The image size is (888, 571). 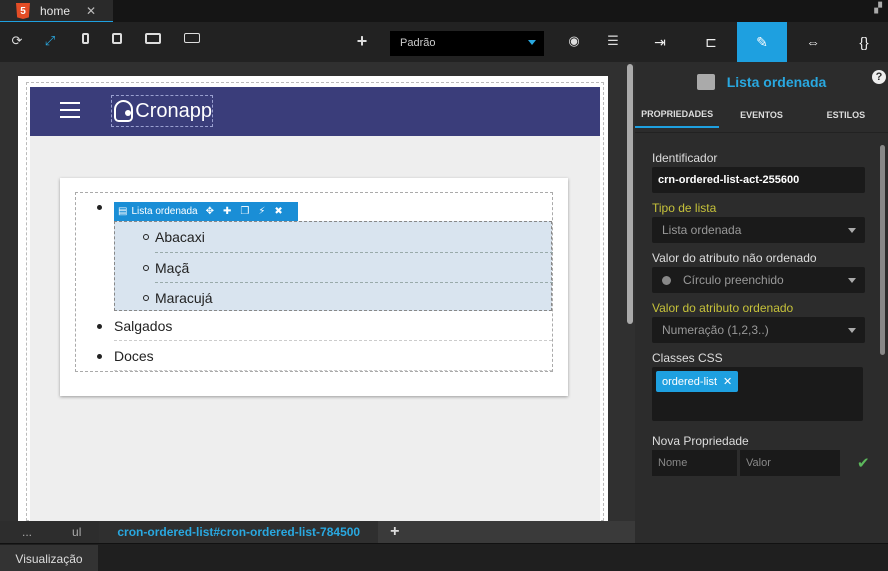 What do you see at coordinates (467, 43) in the screenshot?
I see `theme-select: Padrão` at bounding box center [467, 43].